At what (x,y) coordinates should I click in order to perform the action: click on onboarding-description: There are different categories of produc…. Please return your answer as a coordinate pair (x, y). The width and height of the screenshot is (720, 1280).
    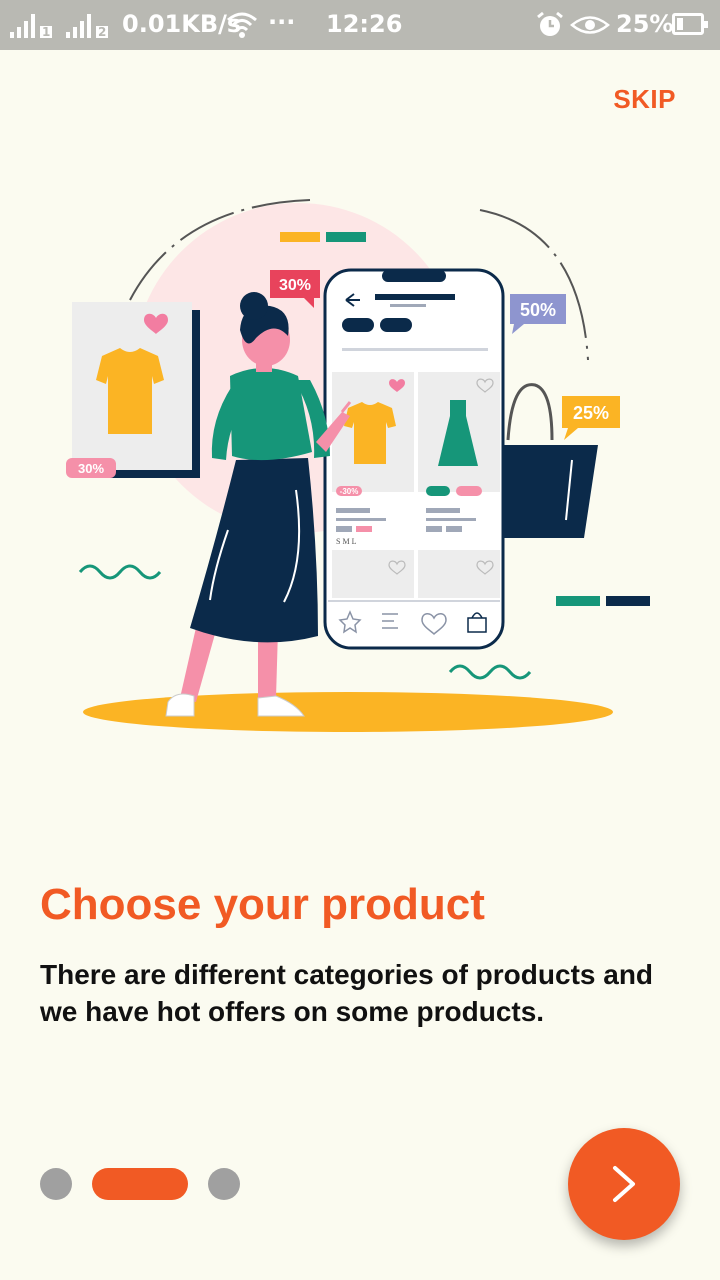
    Looking at the image, I should click on (347, 993).